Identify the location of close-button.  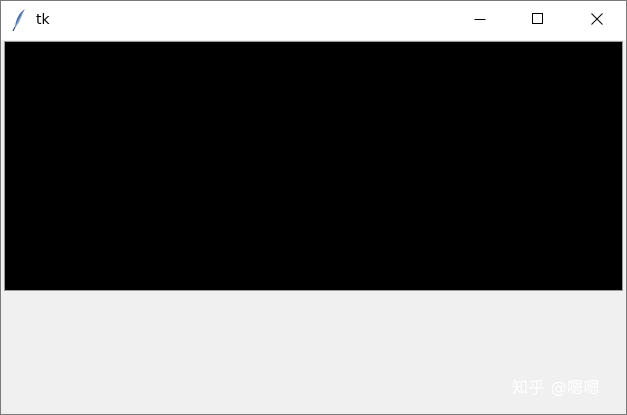
(597, 20).